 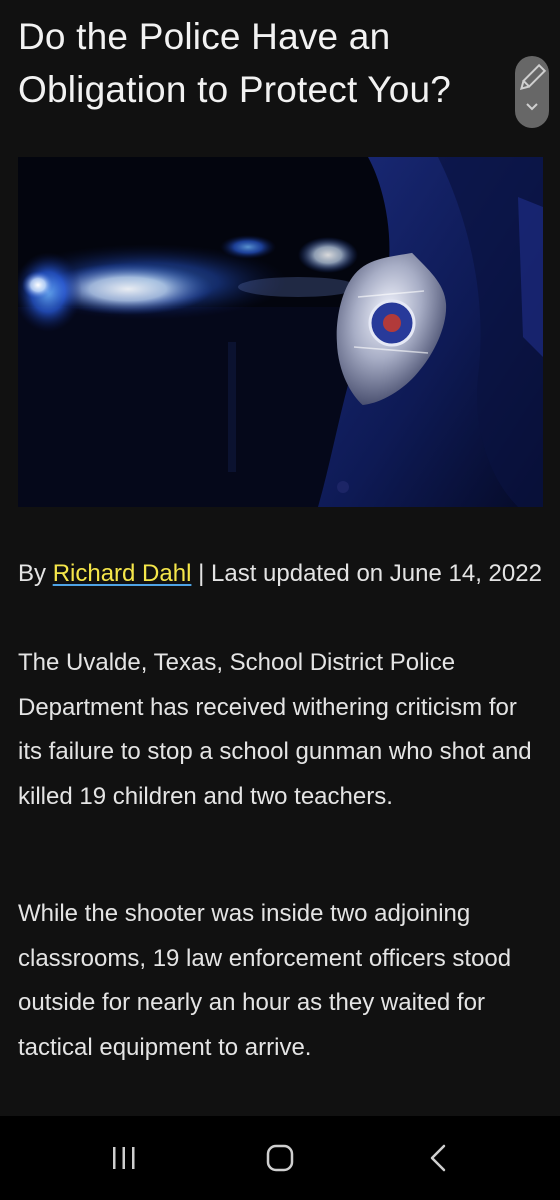 I want to click on system-navigation-bar, so click(x=280, y=1158).